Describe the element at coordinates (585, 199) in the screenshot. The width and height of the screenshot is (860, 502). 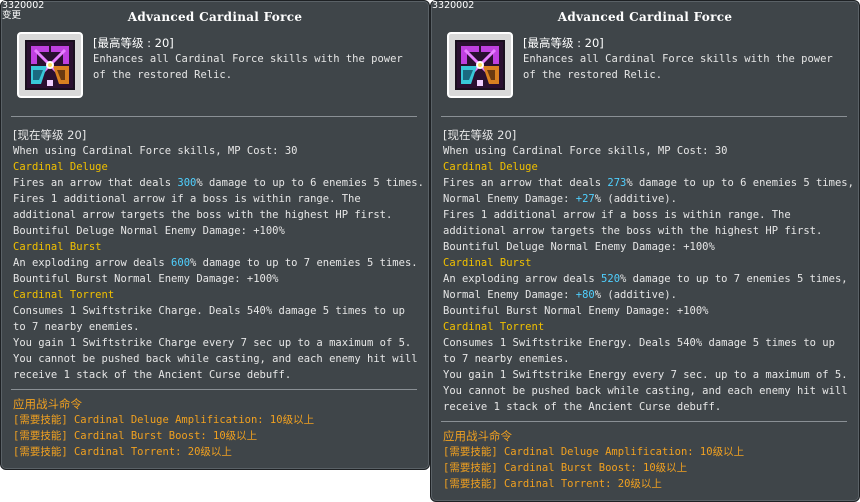
I see `deluge-normal-value: +27` at that location.